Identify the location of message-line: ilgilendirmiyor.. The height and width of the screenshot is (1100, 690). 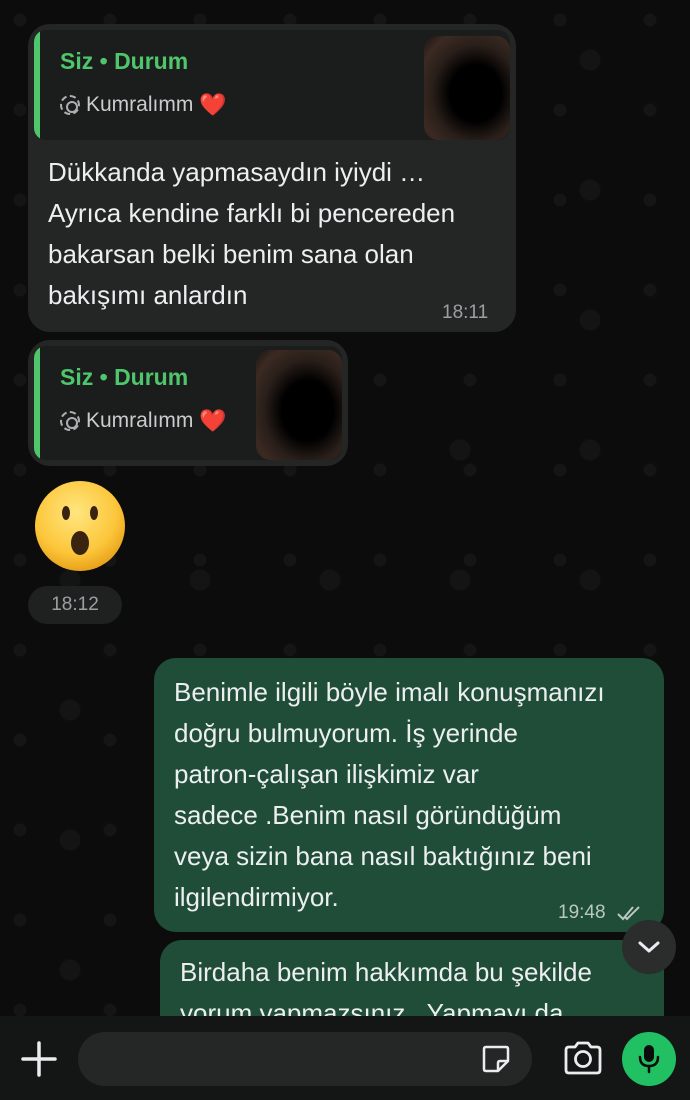
(256, 897).